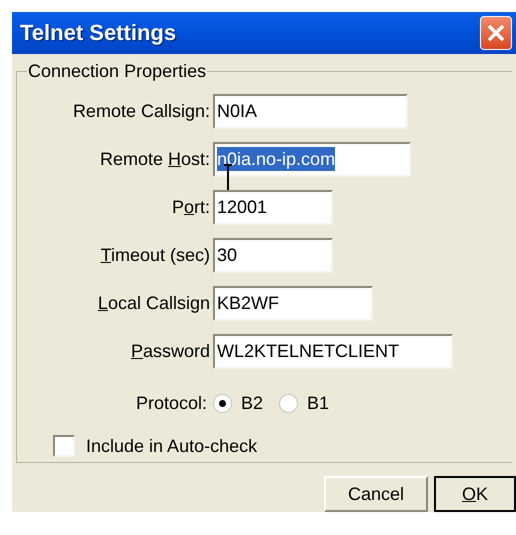 This screenshot has height=535, width=516. I want to click on field-value: WL2KTELNETCLIENT, so click(308, 352).